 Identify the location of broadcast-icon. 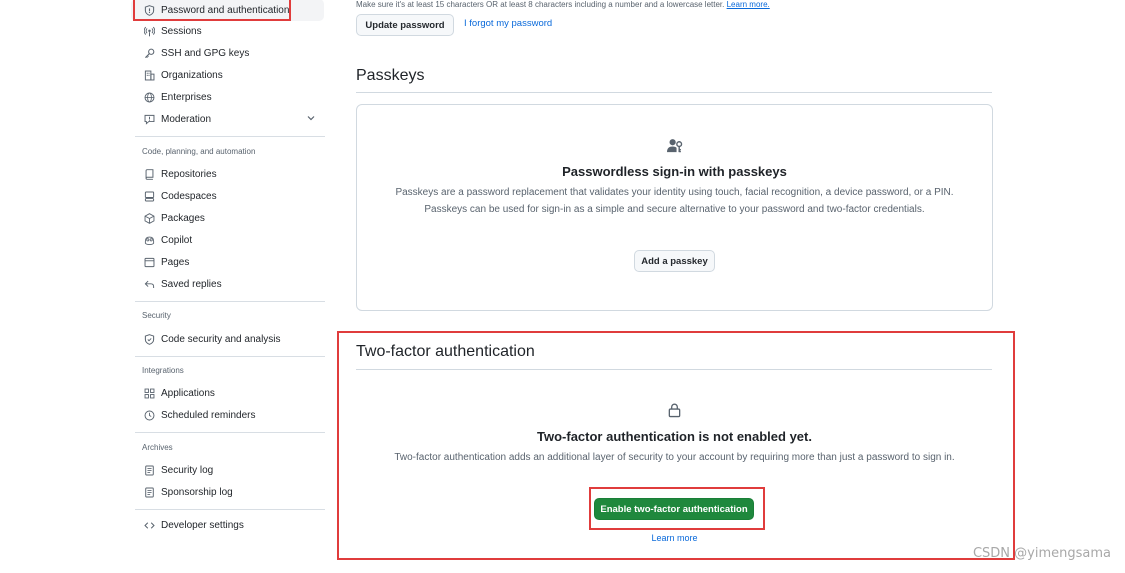
(149, 31).